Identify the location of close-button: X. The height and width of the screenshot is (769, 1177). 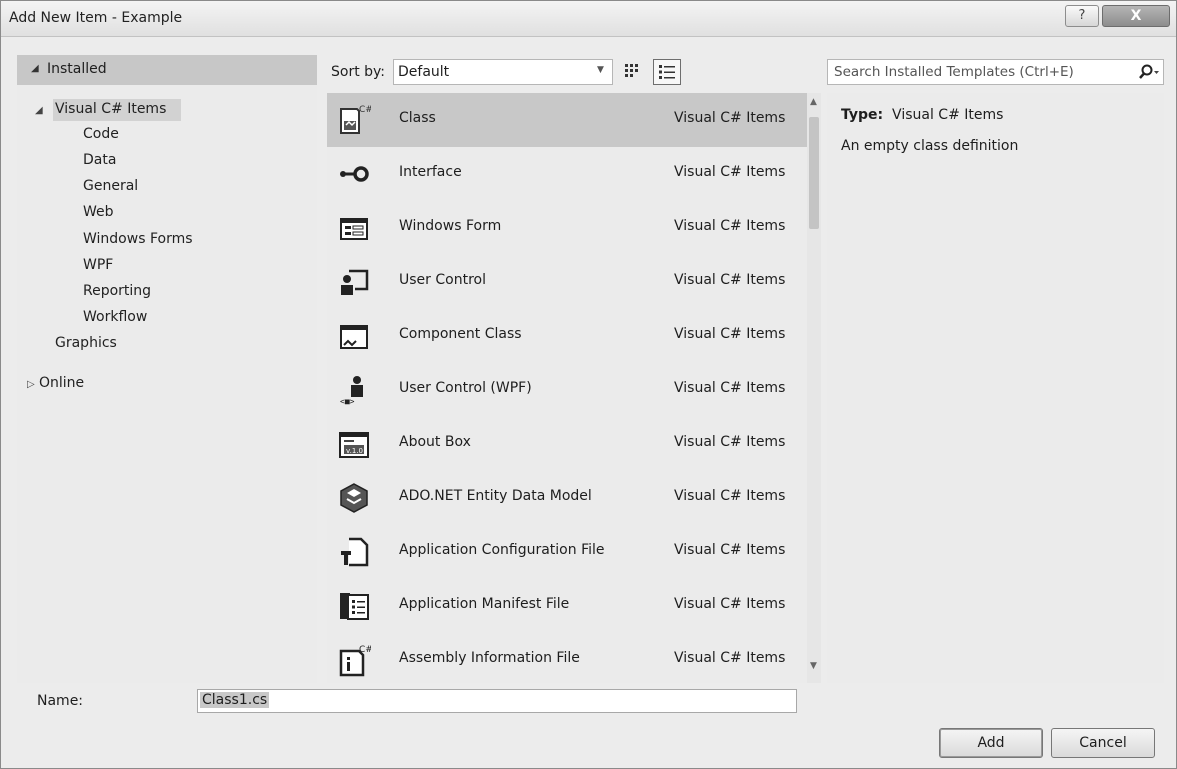
(1136, 16).